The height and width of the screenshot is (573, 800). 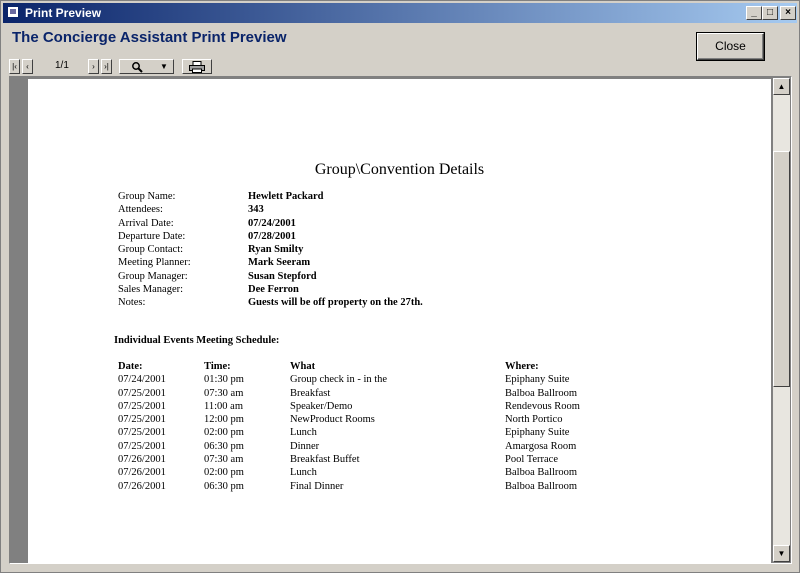 I want to click on detail-row: Attendees: 343, so click(x=191, y=210).